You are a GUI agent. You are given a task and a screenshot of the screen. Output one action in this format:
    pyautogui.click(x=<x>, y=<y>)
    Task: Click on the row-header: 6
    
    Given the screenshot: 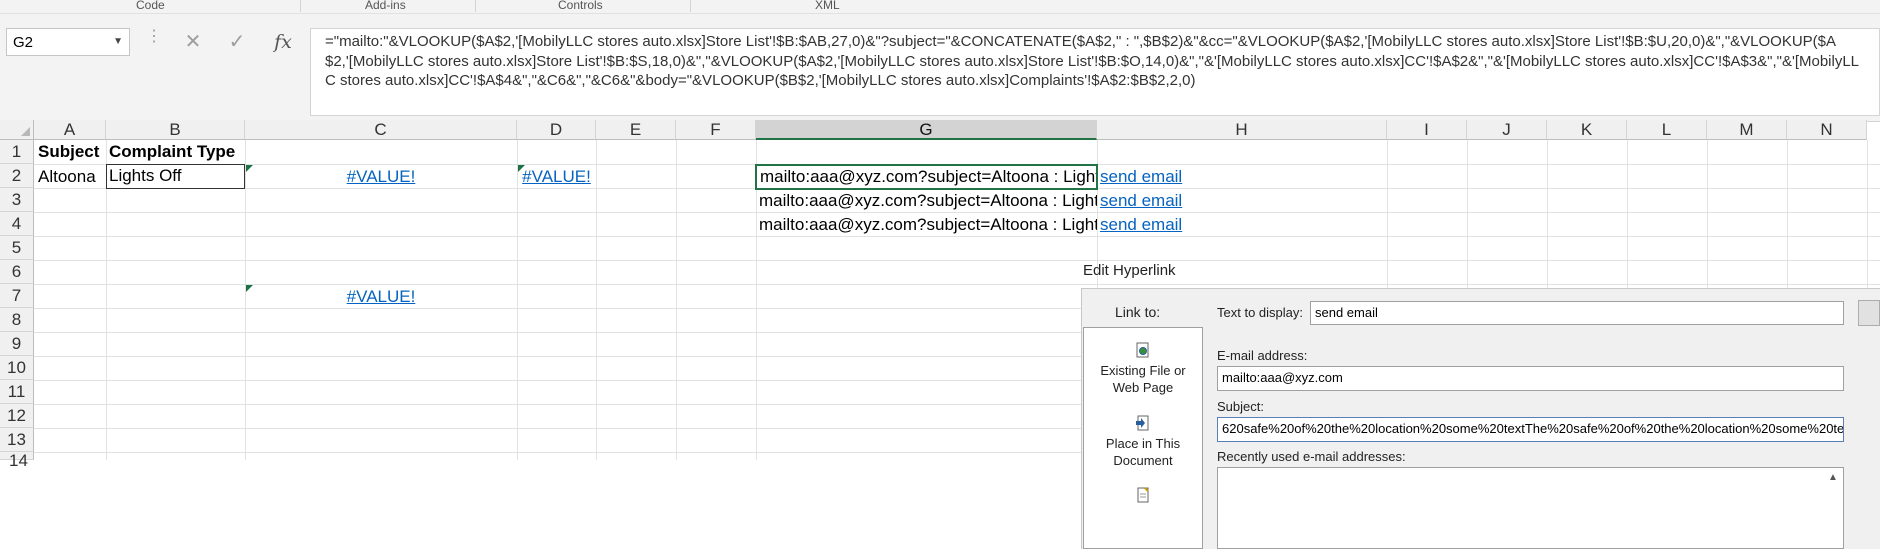 What is the action you would take?
    pyautogui.click(x=17, y=272)
    